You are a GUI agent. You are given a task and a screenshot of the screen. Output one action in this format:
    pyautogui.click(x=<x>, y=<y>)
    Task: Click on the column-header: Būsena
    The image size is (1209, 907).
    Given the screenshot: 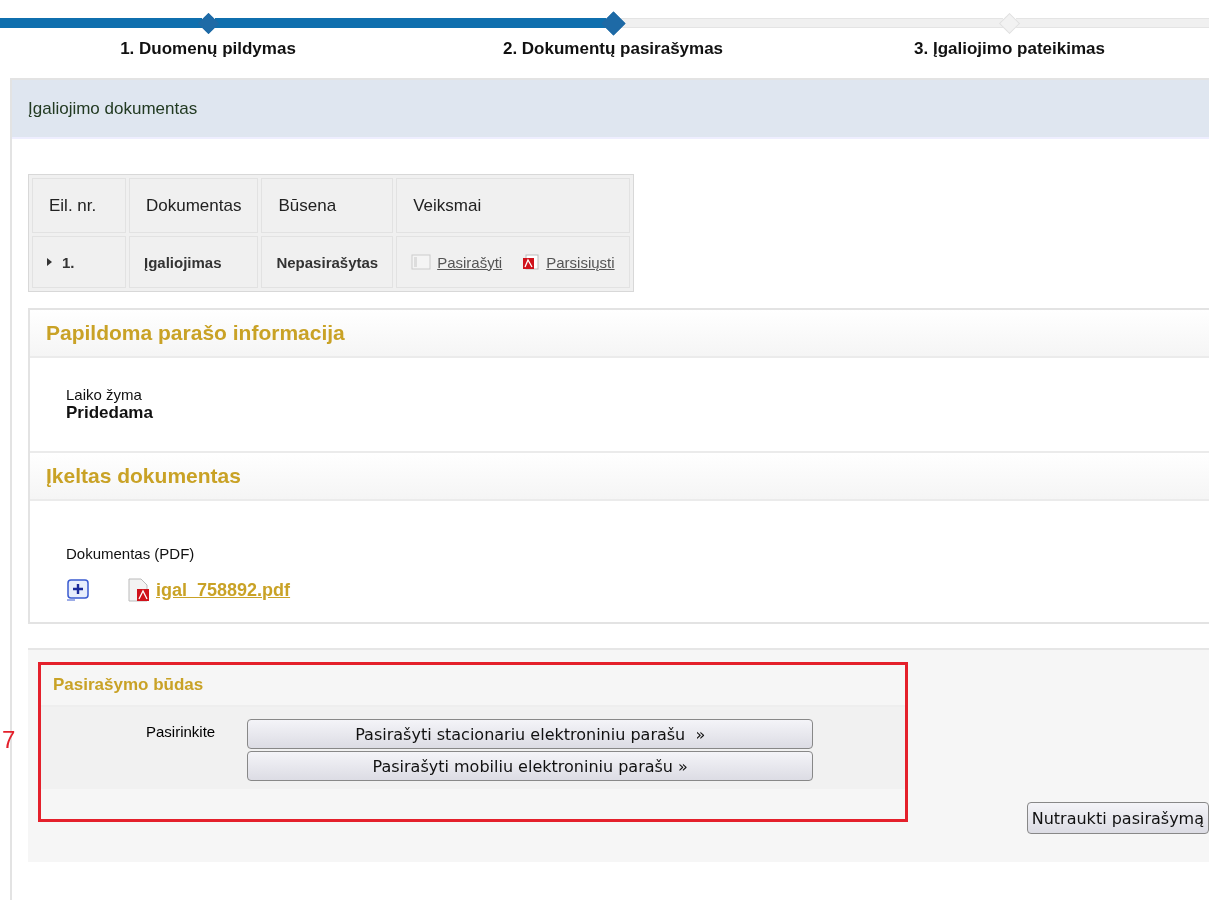 What is the action you would take?
    pyautogui.click(x=327, y=205)
    